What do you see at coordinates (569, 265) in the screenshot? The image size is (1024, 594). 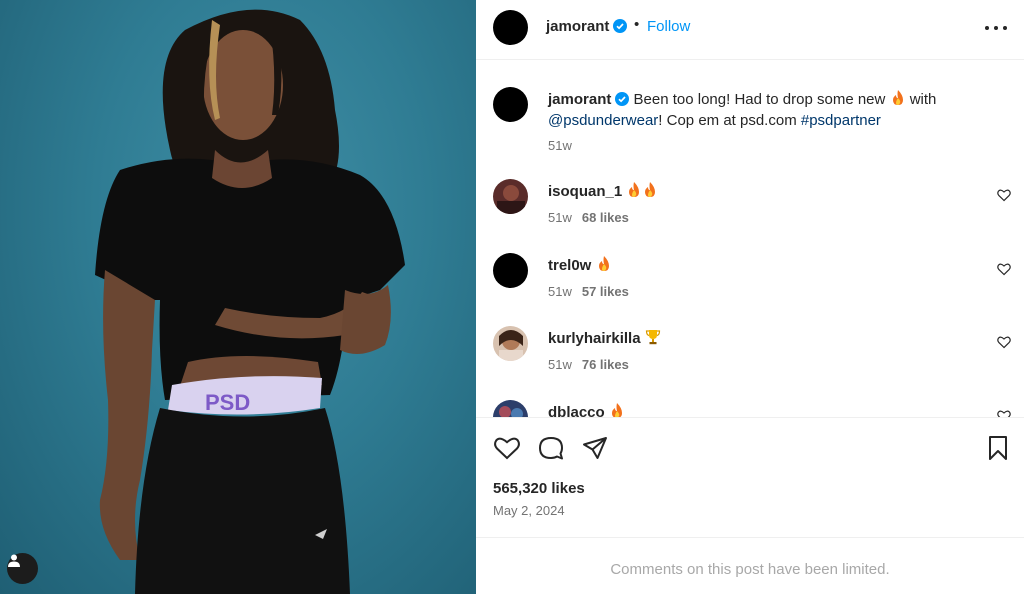 I see `commenter-username: trel0w` at bounding box center [569, 265].